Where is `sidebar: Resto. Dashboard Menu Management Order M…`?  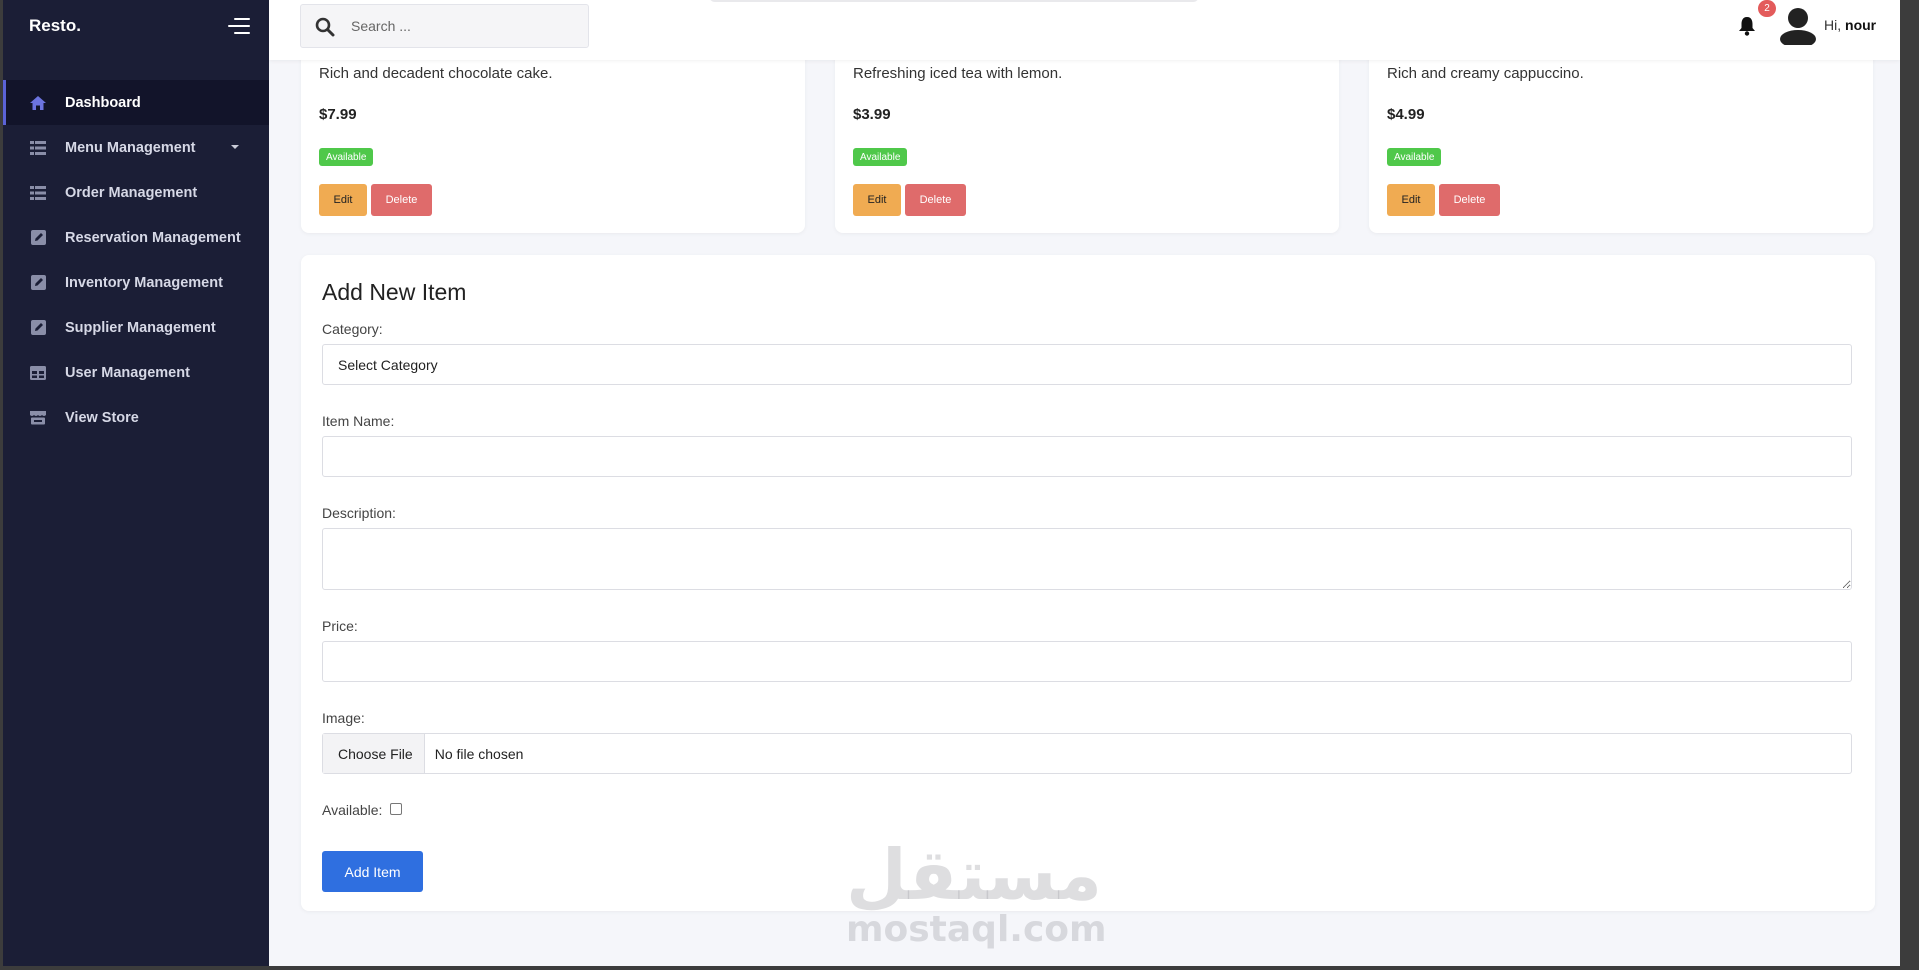
sidebar: Resto. Dashboard Menu Management Order M… is located at coordinates (136, 483).